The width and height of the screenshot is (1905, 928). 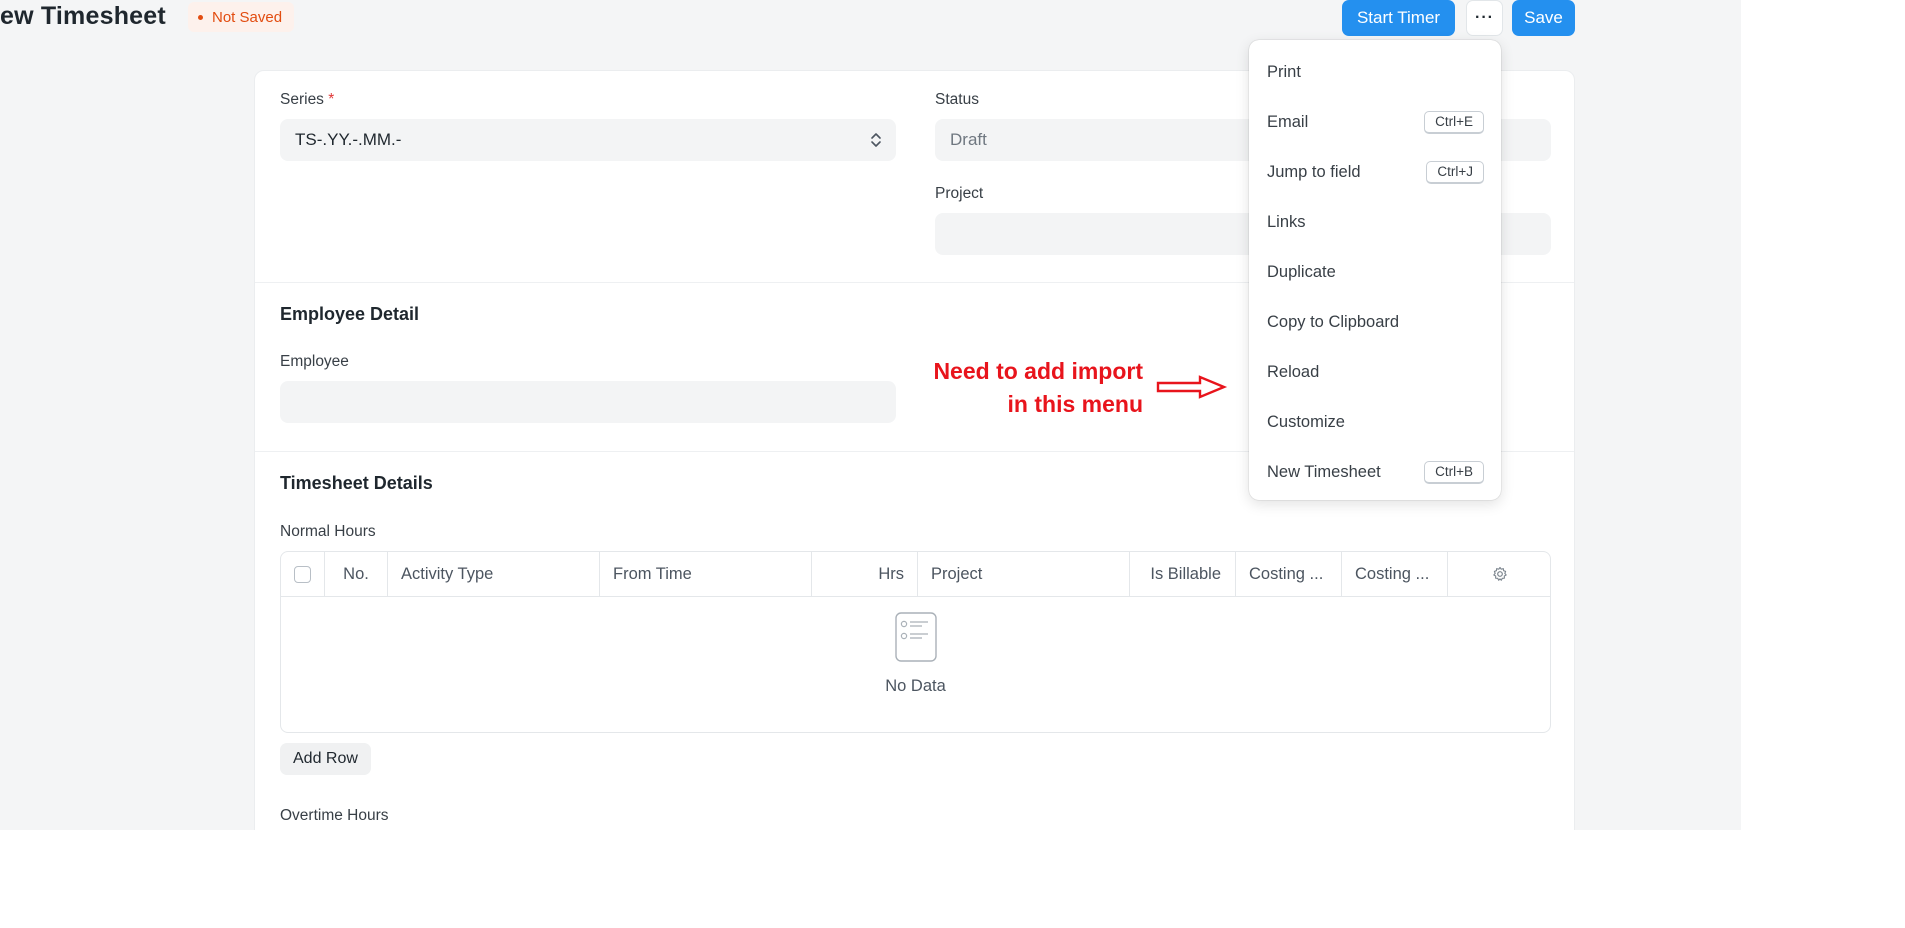 I want to click on empty-state: No Data, so click(x=915, y=654).